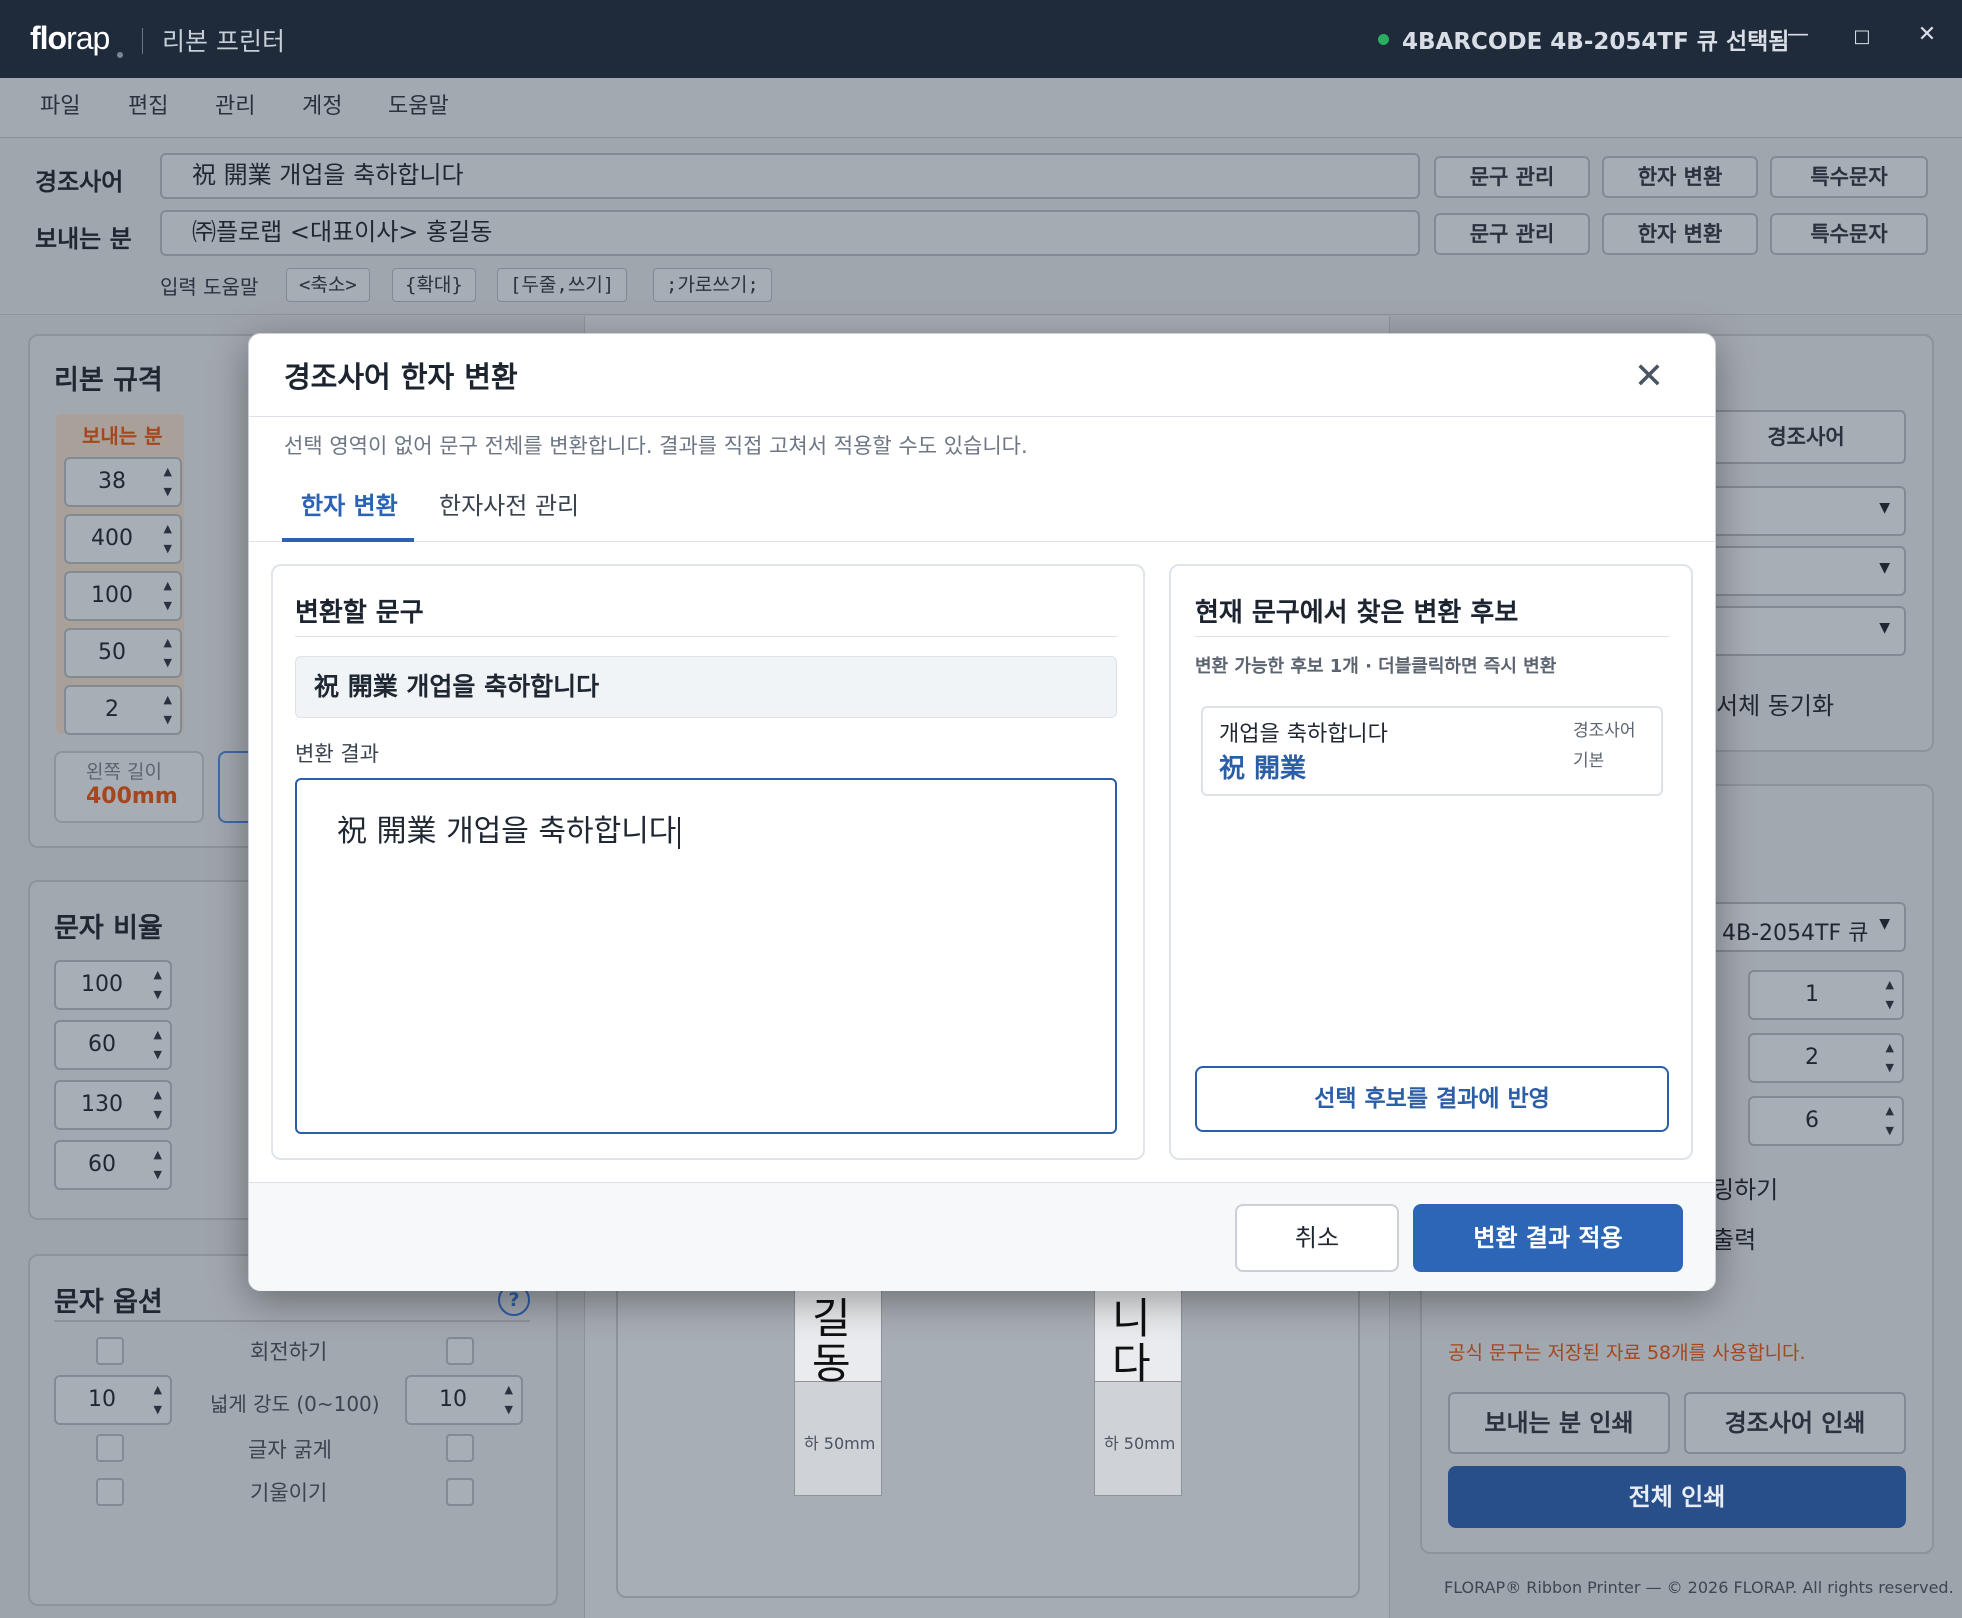  Describe the element at coordinates (1589, 761) in the screenshot. I see `candidate-type: 기본` at that location.